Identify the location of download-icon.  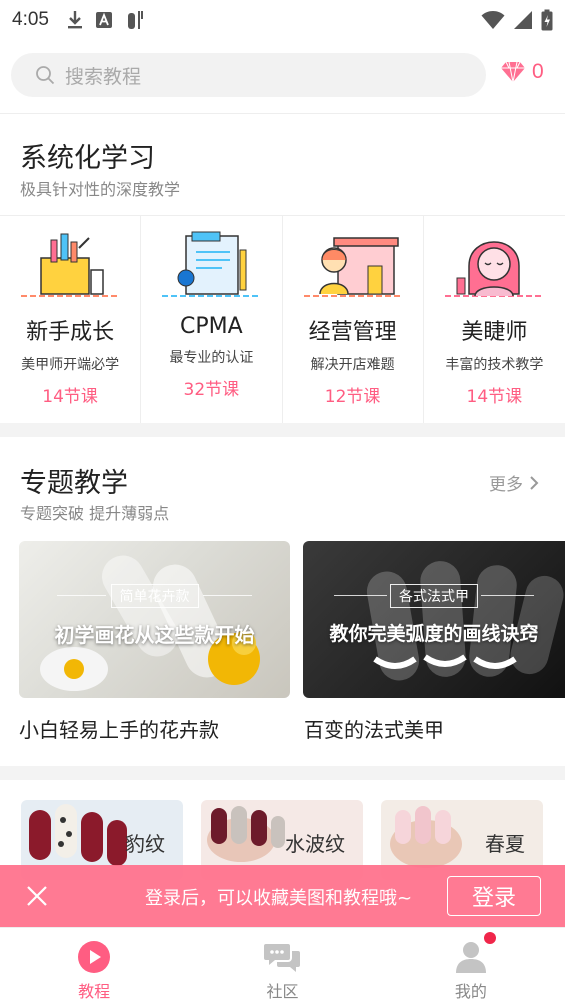
(74, 20).